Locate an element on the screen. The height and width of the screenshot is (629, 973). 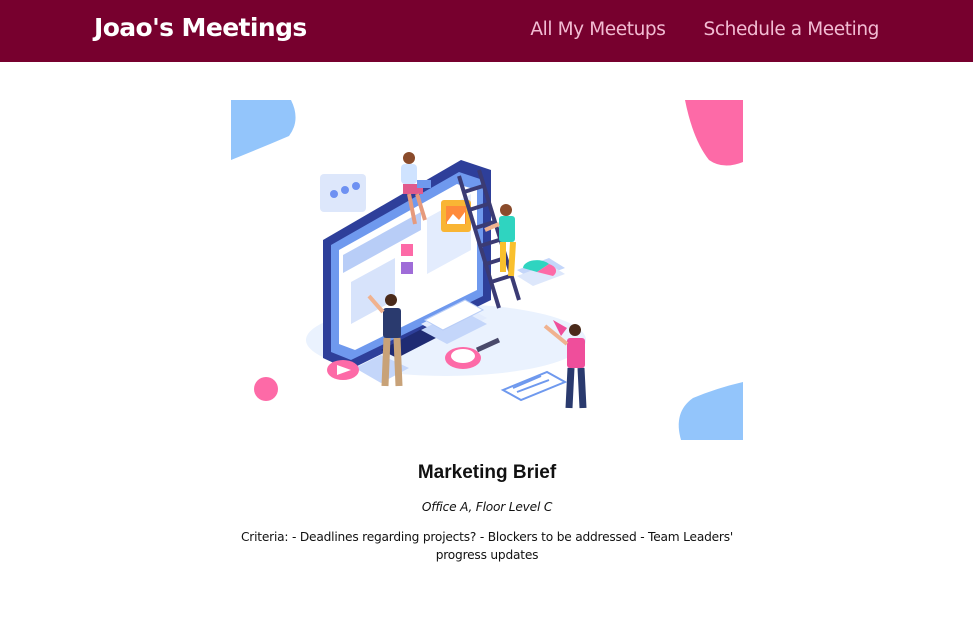
tablet-icon is located at coordinates (534, 386).